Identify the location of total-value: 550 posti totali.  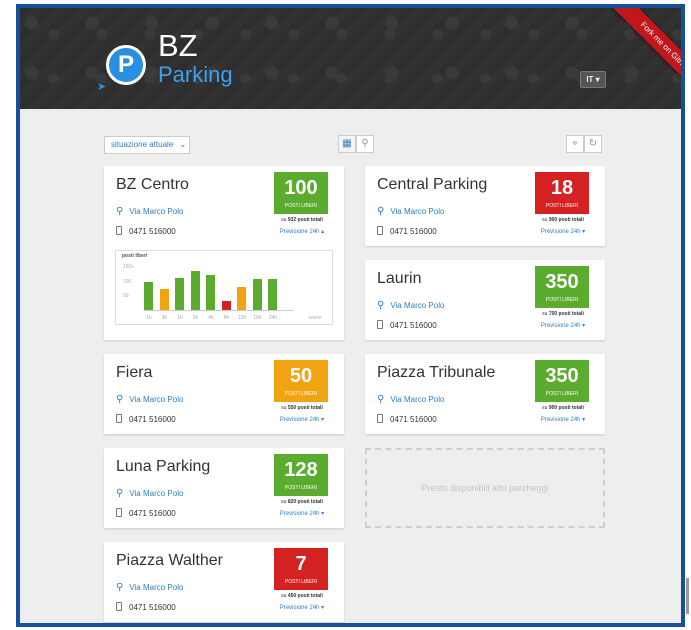
(305, 408).